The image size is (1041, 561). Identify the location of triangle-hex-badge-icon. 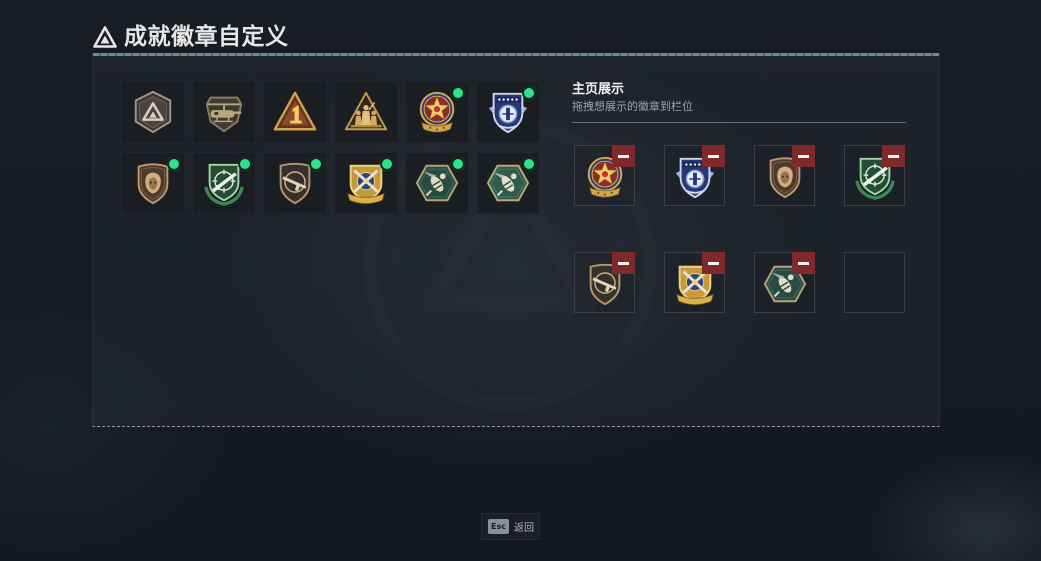
(153, 112).